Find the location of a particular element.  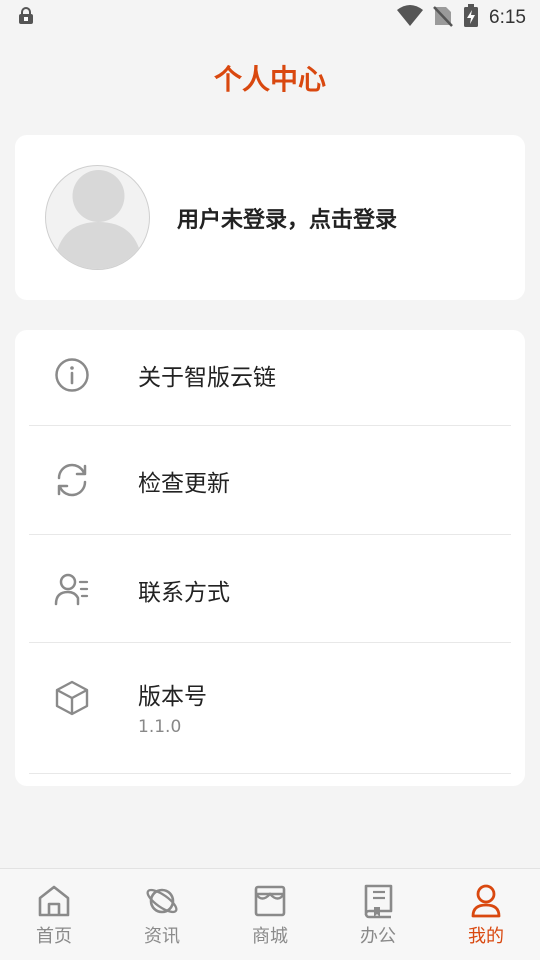

login-prompt: 用户未登录，点击登录 is located at coordinates (287, 218).